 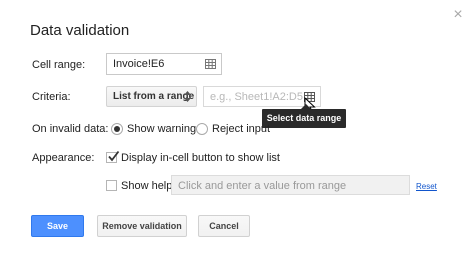 What do you see at coordinates (224, 226) in the screenshot?
I see `cancel-button: Cancel` at bounding box center [224, 226].